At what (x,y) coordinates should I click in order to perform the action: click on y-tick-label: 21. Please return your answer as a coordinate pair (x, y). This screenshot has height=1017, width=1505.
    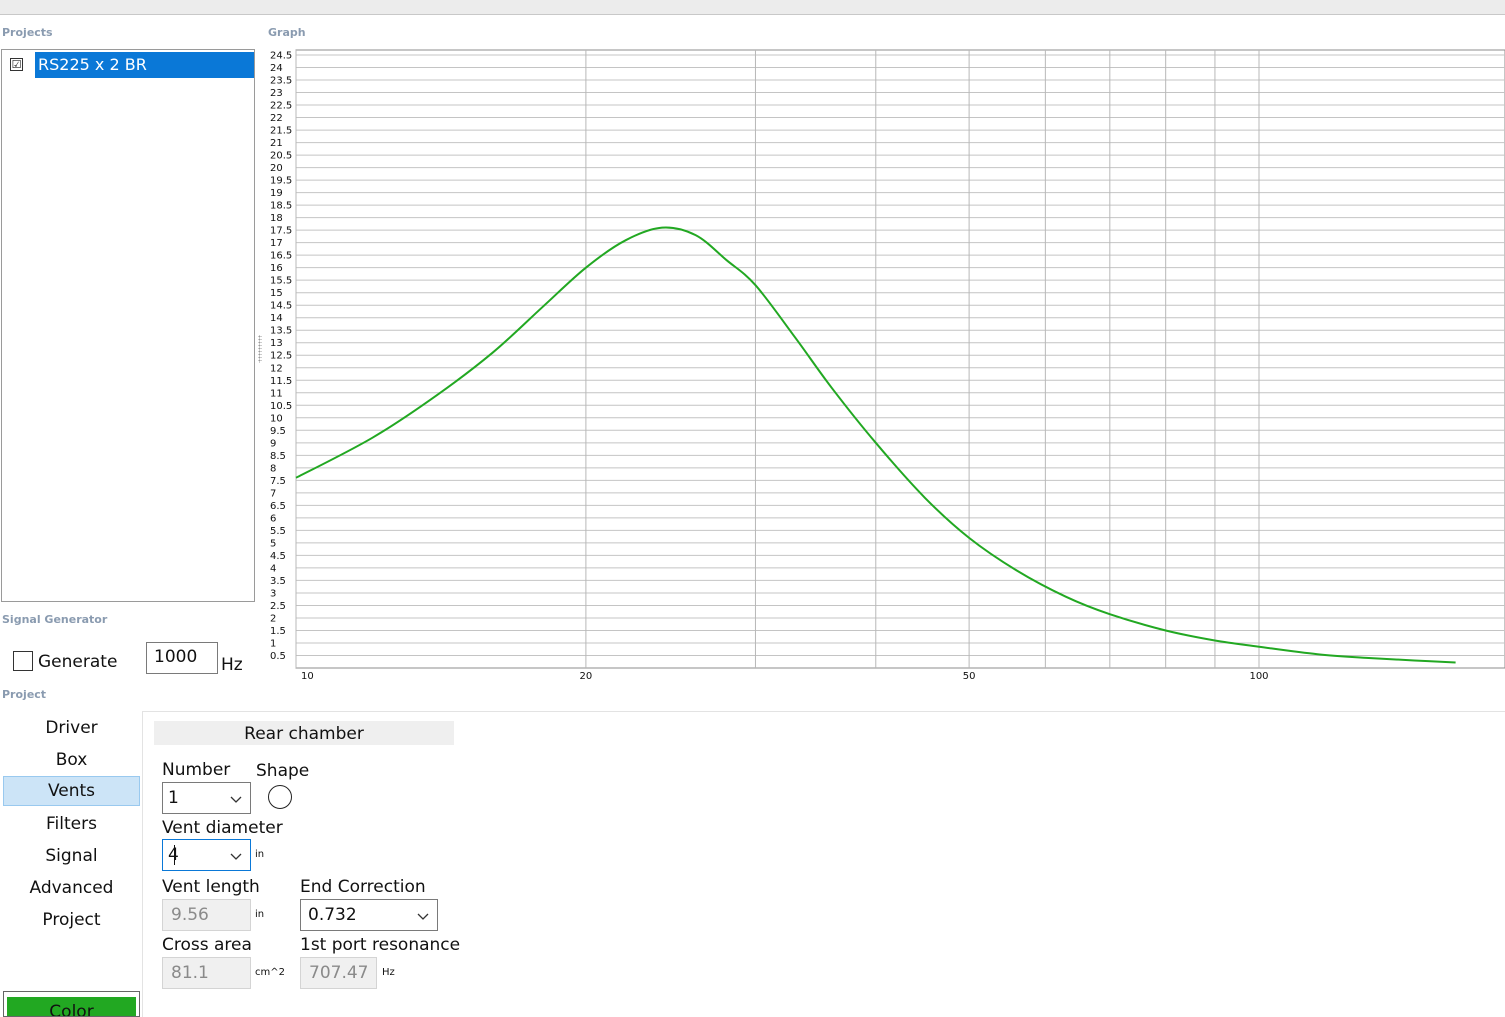
    Looking at the image, I should click on (276, 143).